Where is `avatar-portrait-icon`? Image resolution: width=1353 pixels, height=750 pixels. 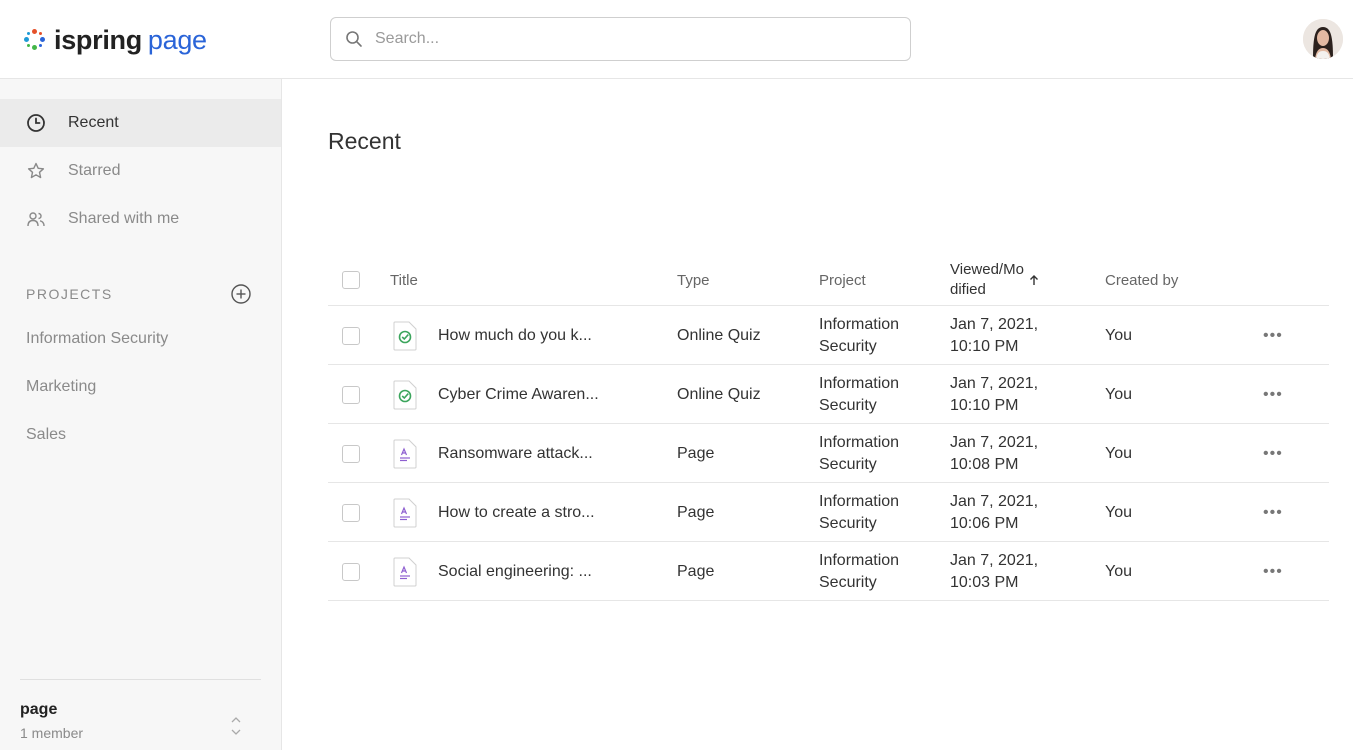
avatar-portrait-icon is located at coordinates (1323, 39).